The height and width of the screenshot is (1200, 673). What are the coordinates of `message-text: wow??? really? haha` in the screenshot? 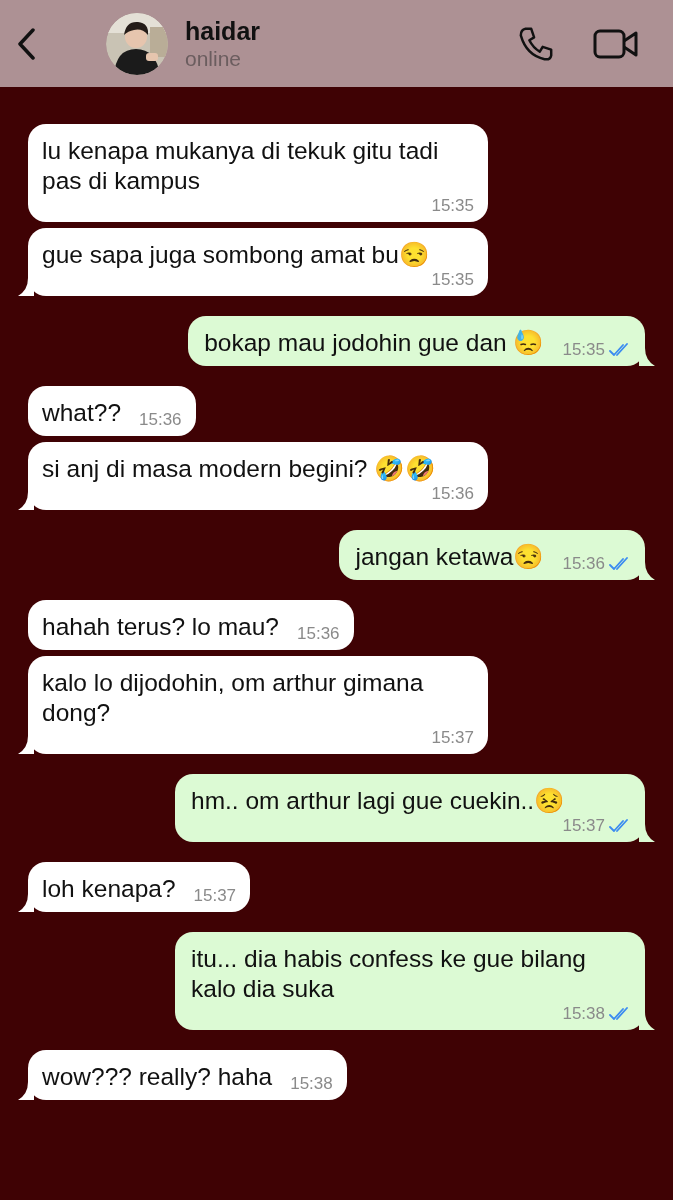 It's located at (157, 1077).